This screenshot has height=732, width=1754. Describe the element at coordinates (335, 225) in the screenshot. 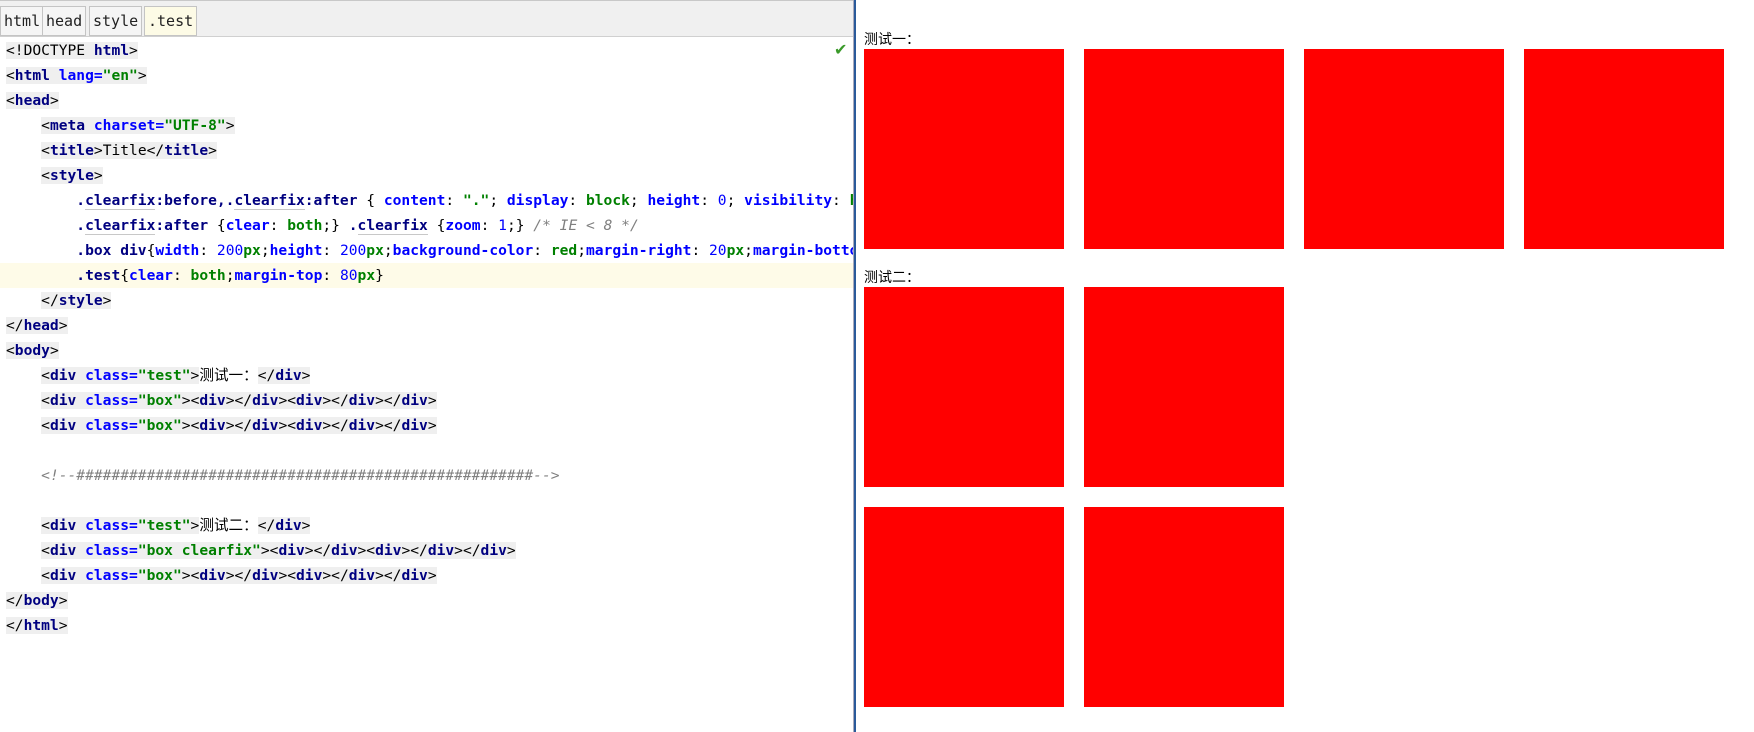

I see `code-token-pun: ;}` at that location.